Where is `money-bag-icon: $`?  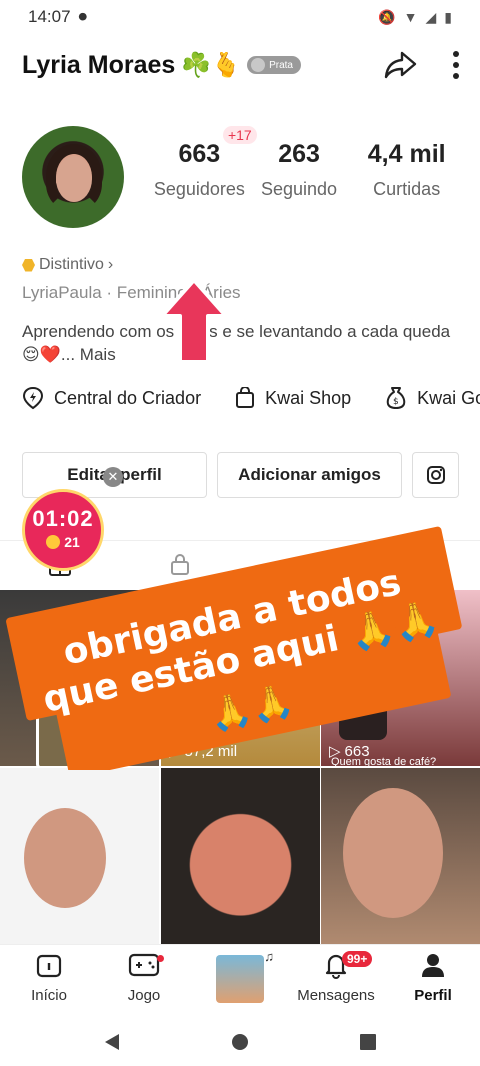 money-bag-icon: $ is located at coordinates (396, 398).